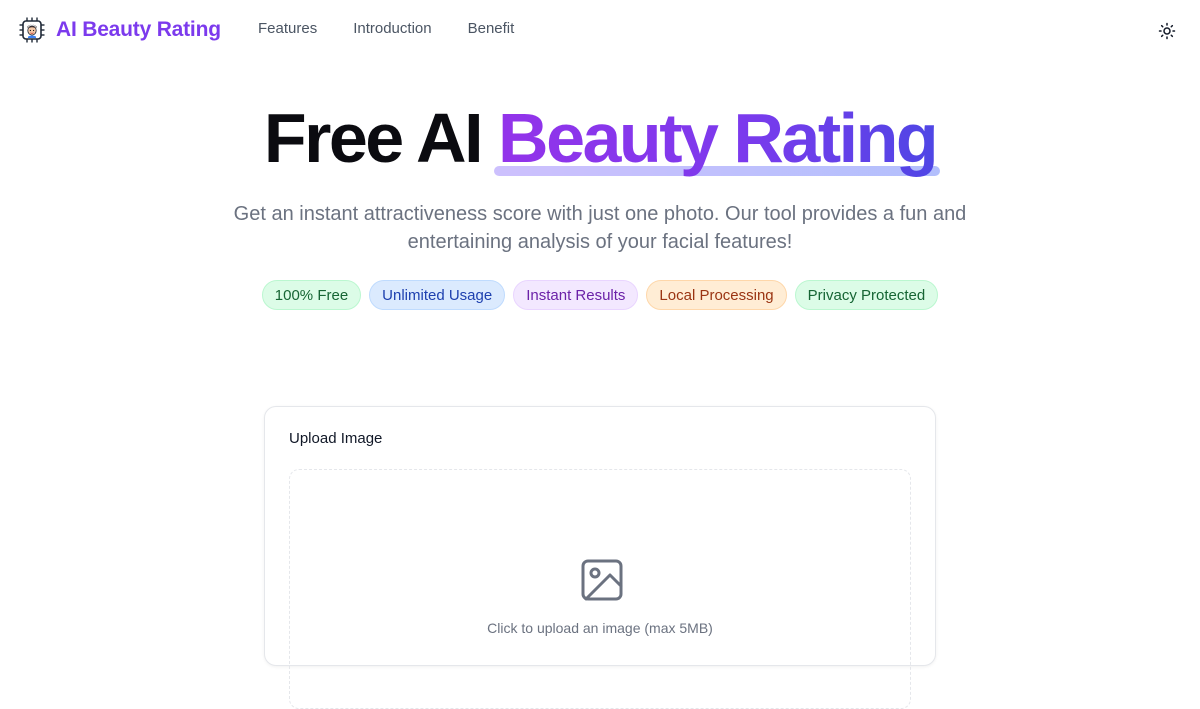  Describe the element at coordinates (716, 295) in the screenshot. I see `badge-local-processing: Local Processing` at that location.